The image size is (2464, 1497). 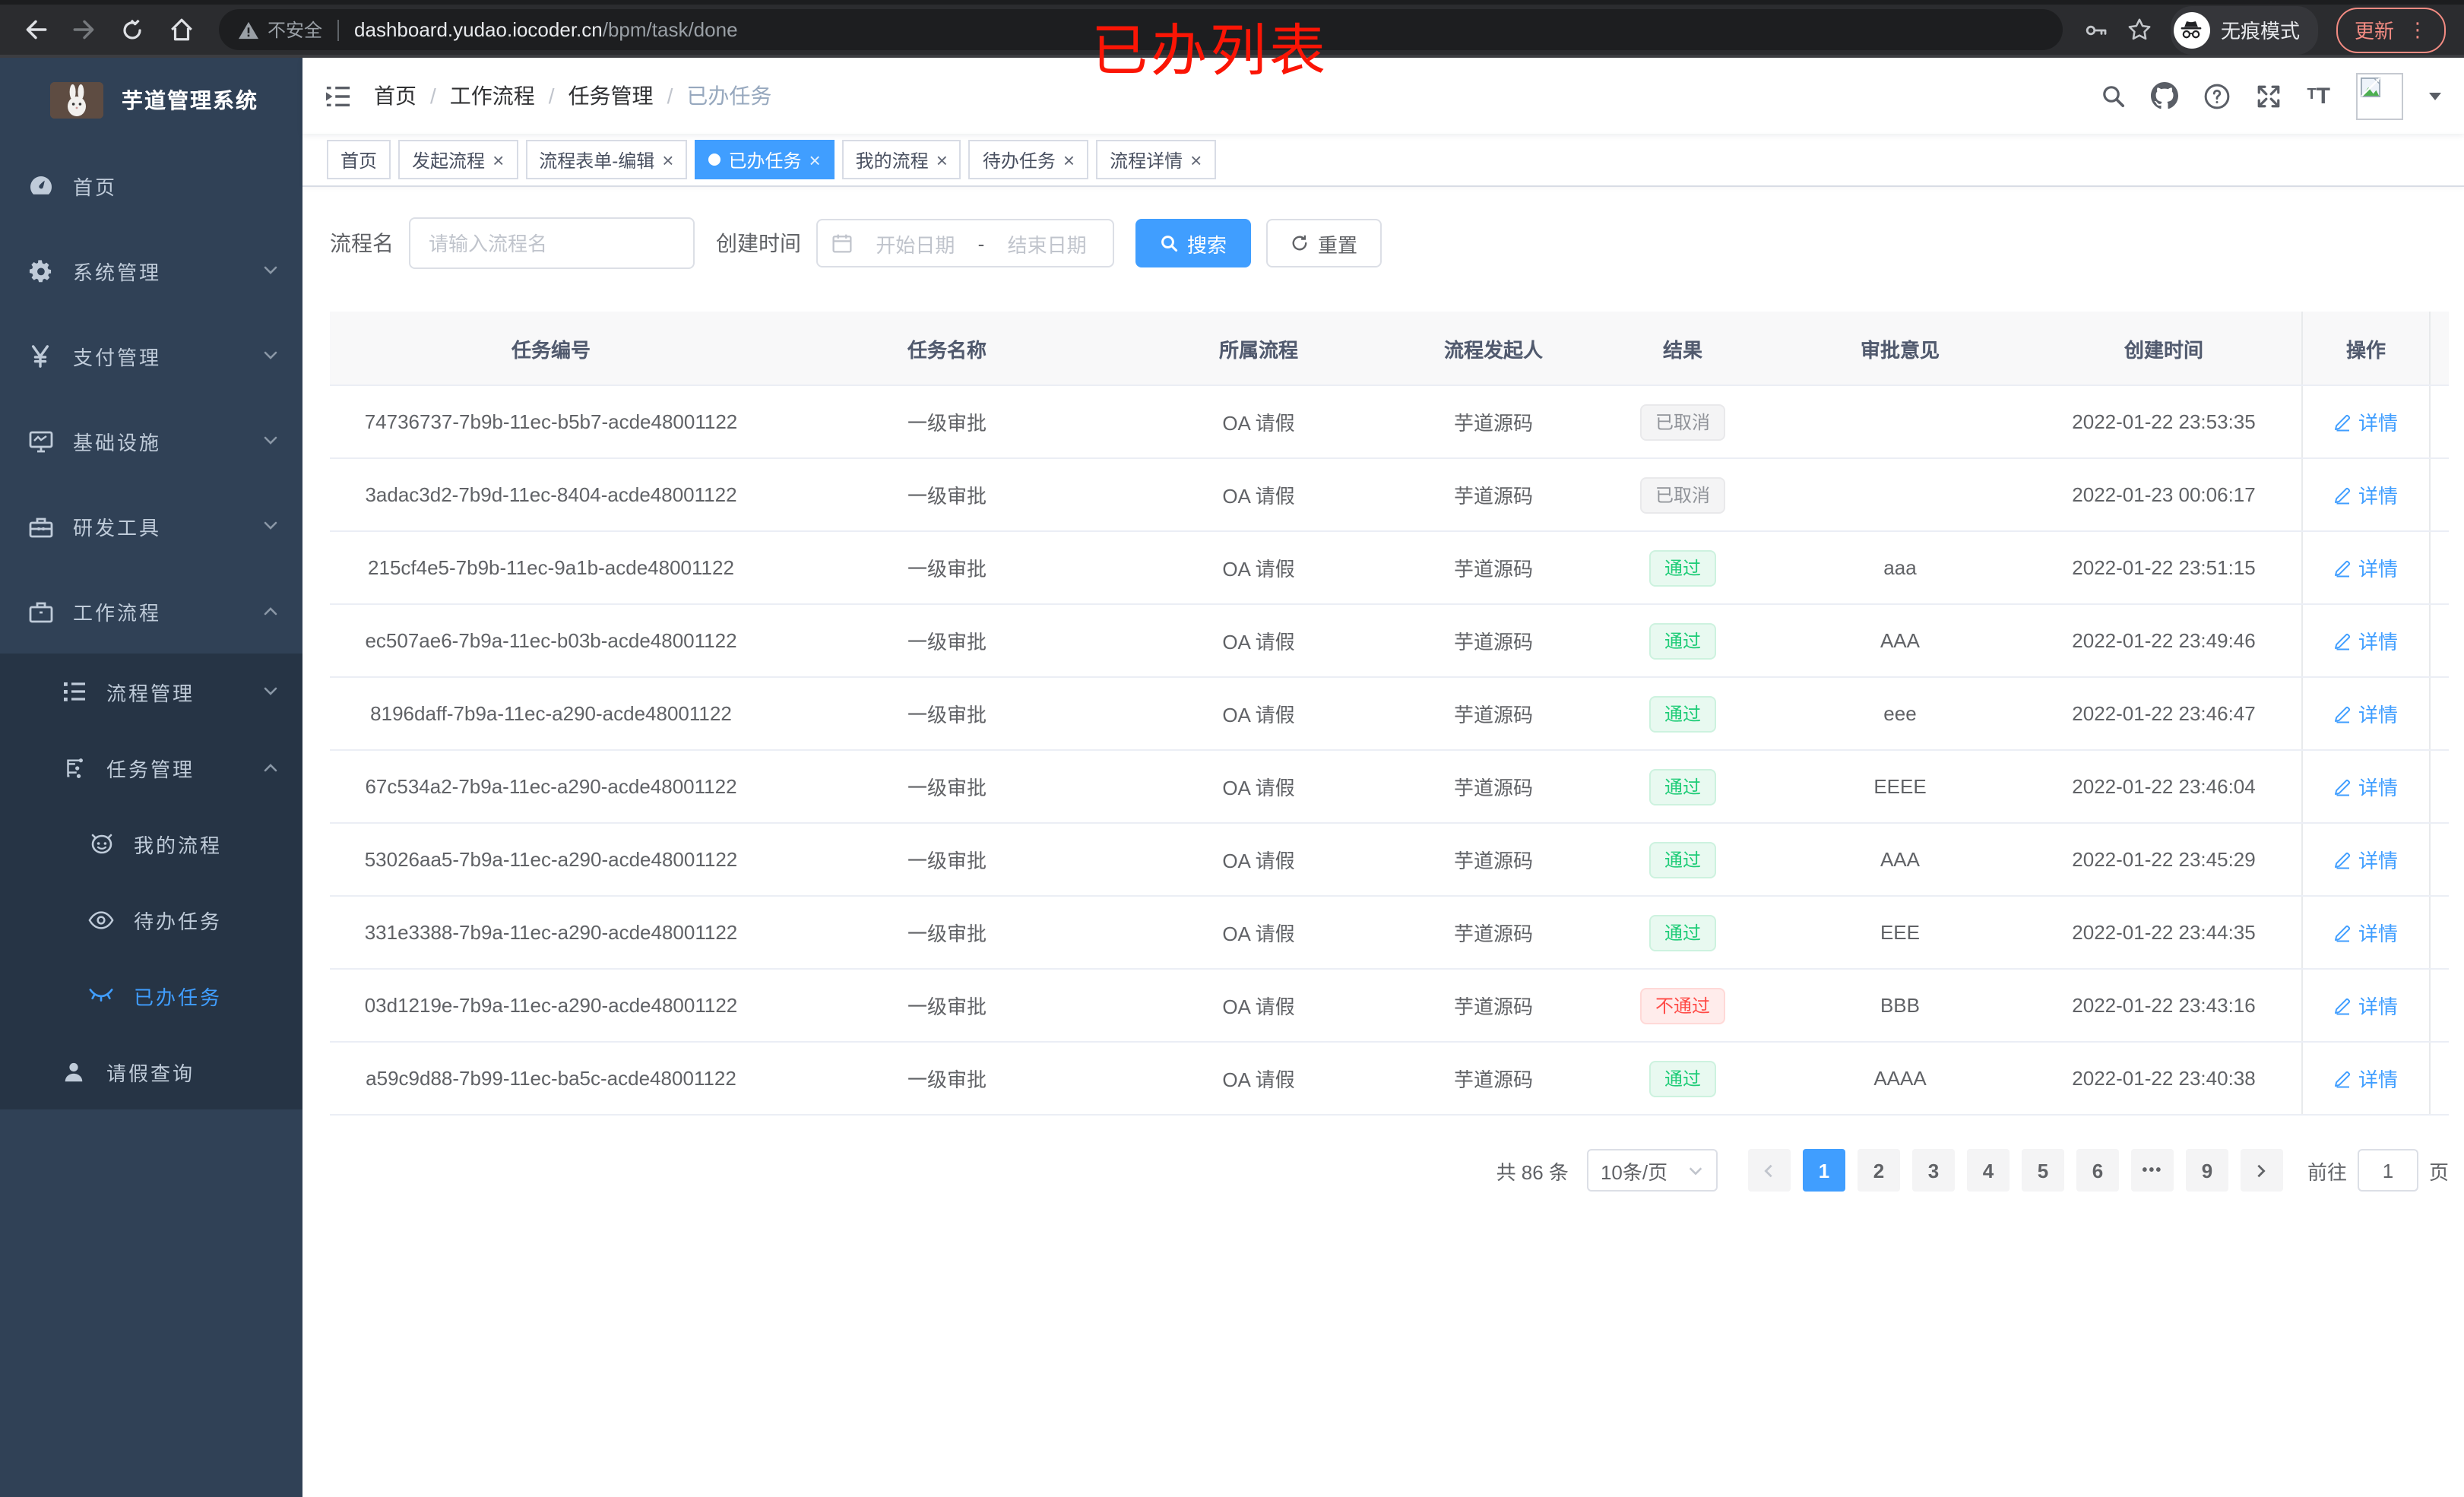 I want to click on page-button-5: 5, so click(x=2042, y=1170).